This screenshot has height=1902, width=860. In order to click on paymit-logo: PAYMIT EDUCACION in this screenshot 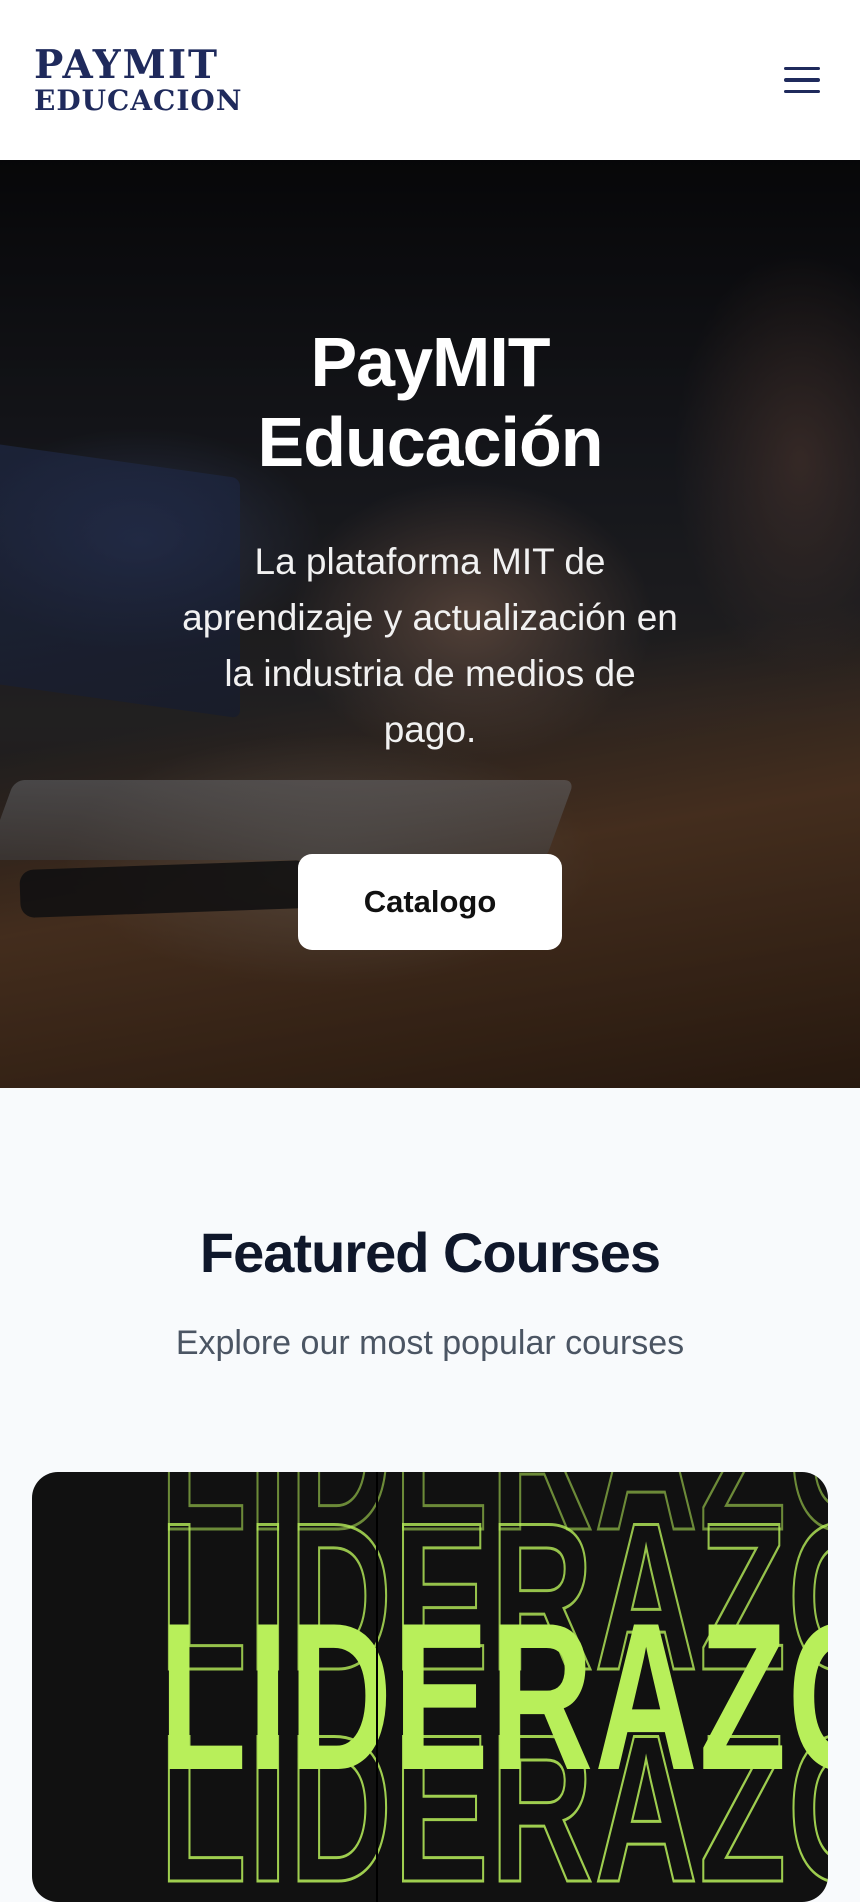, I will do `click(138, 79)`.